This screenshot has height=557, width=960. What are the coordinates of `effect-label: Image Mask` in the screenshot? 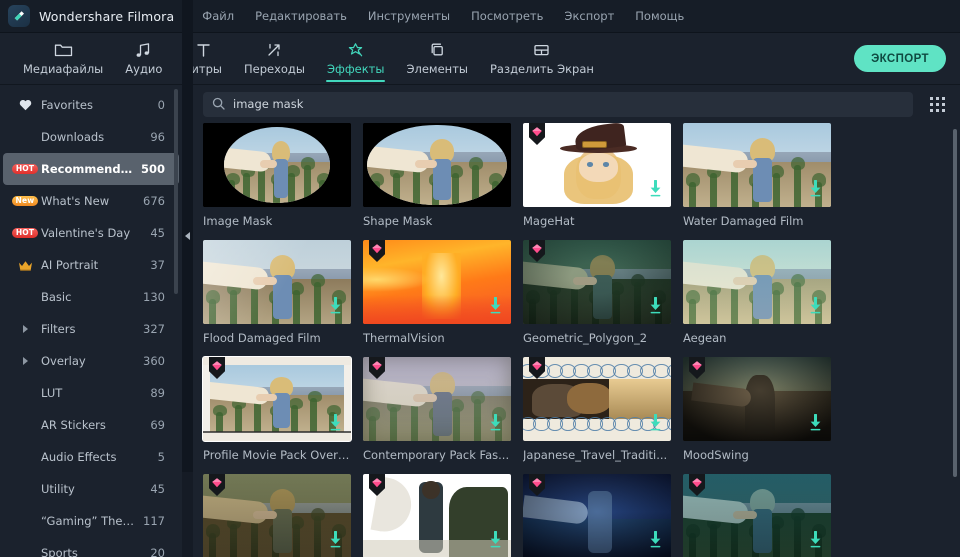 It's located at (238, 221).